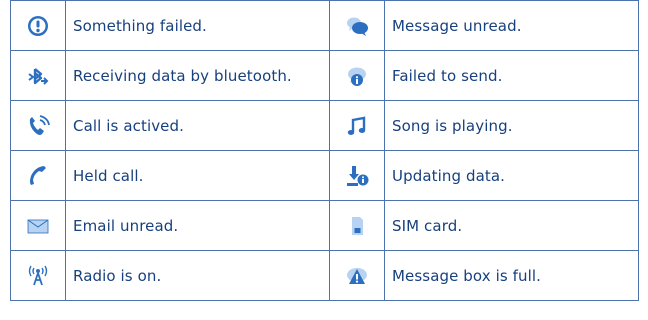 The height and width of the screenshot is (320, 648). Describe the element at coordinates (197, 275) in the screenshot. I see `status-label: Radio is on.` at that location.